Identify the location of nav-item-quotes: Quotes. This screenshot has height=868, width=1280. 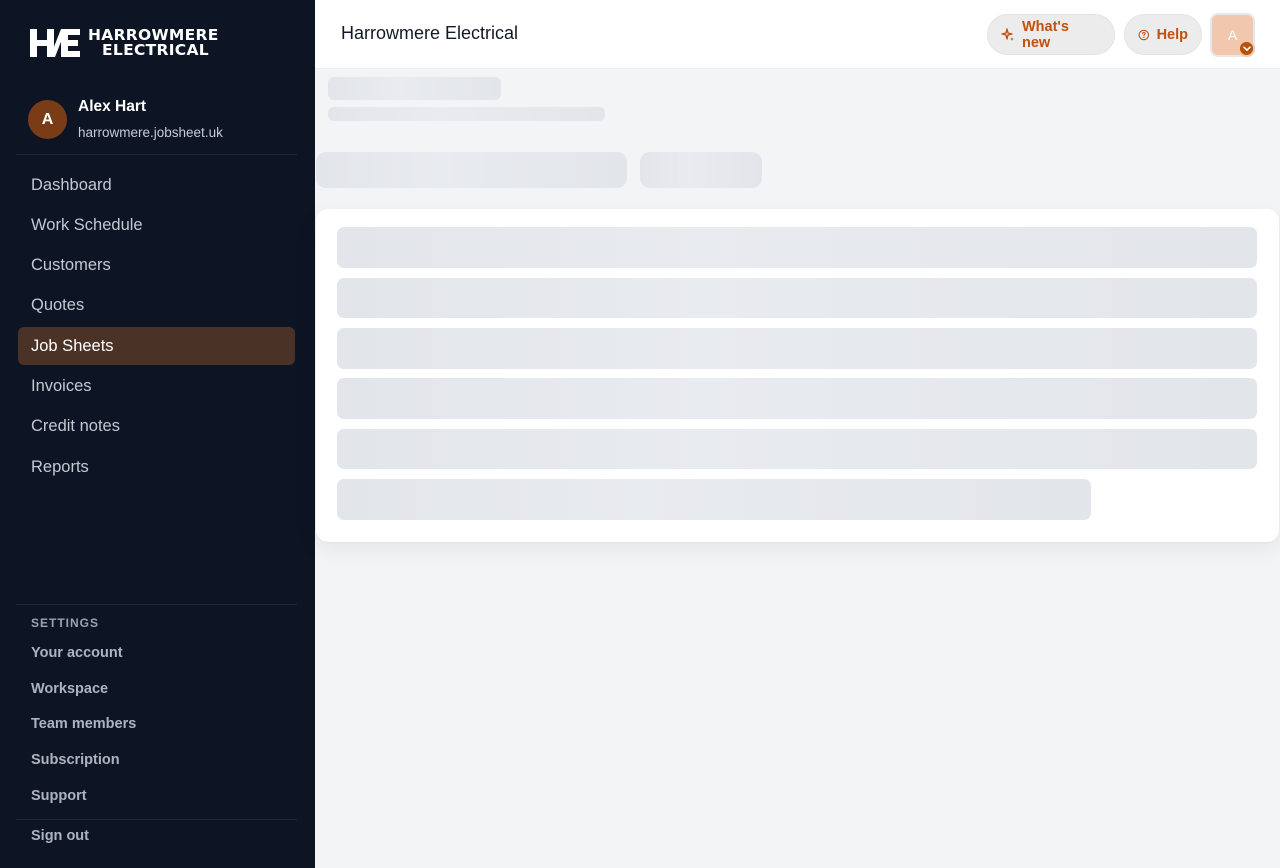
(156, 306).